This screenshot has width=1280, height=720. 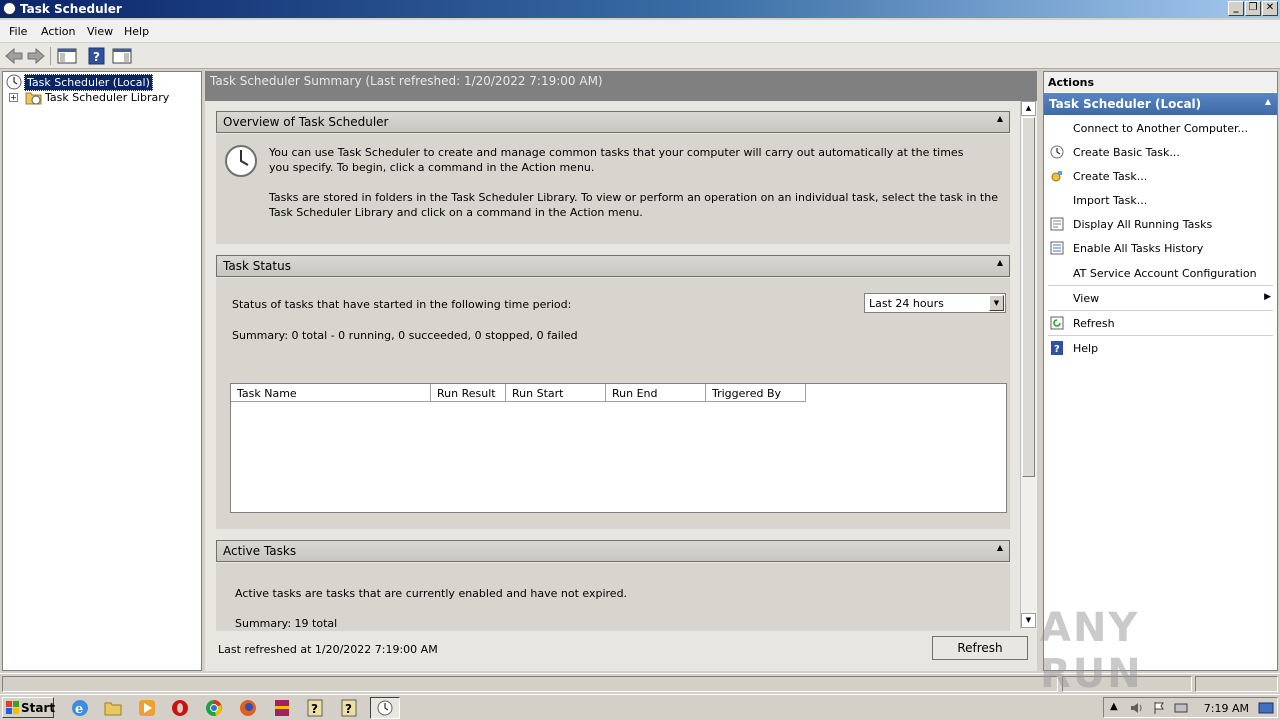 What do you see at coordinates (1270, 8) in the screenshot?
I see `close-button: ✕` at bounding box center [1270, 8].